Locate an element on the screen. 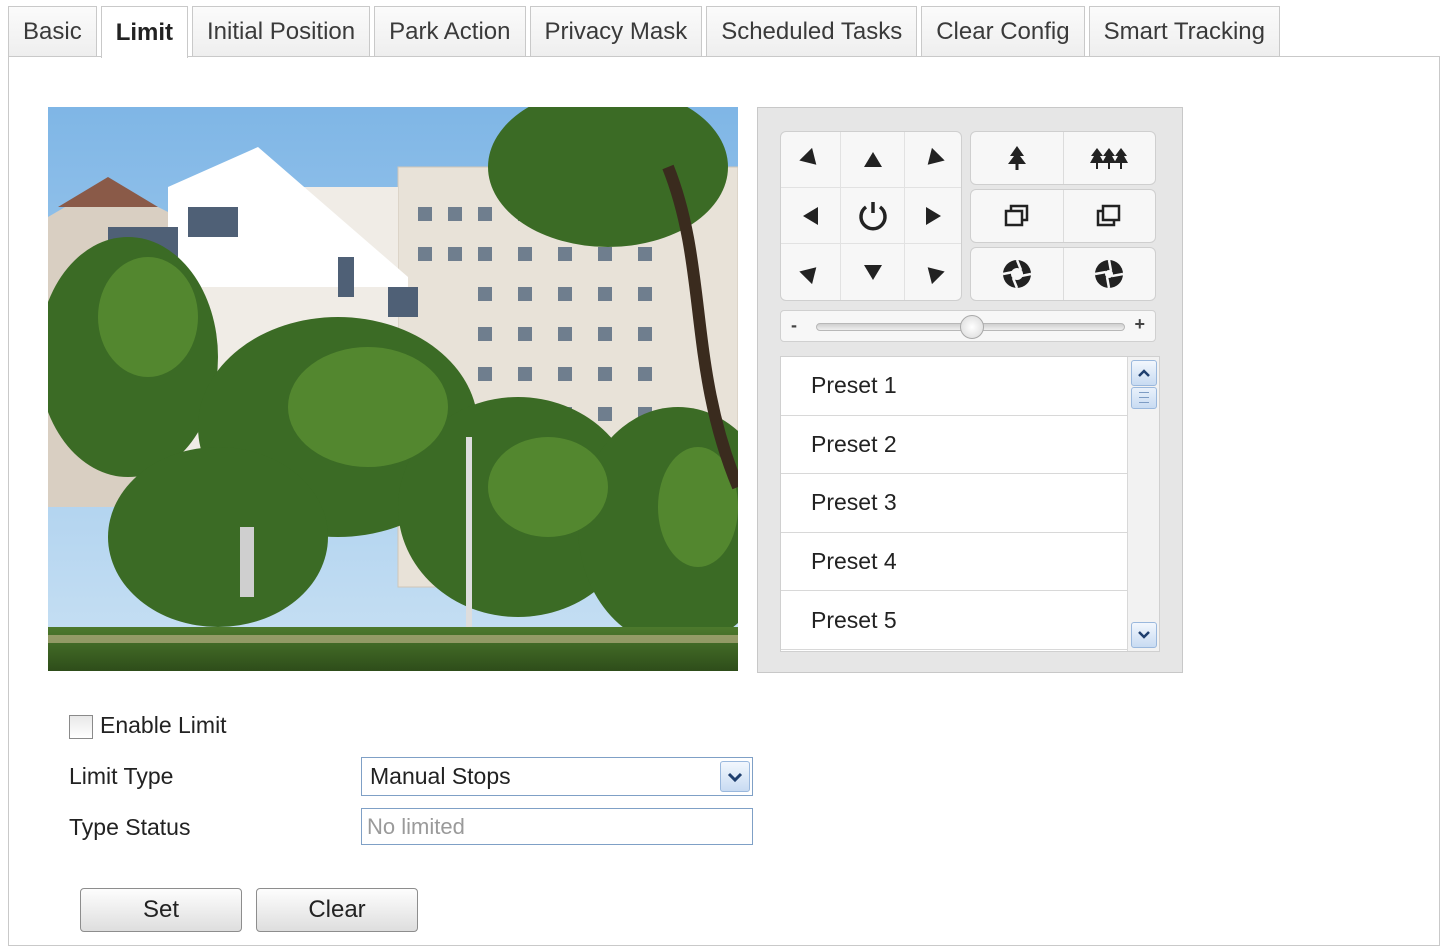  scroll-up-button is located at coordinates (1144, 373).